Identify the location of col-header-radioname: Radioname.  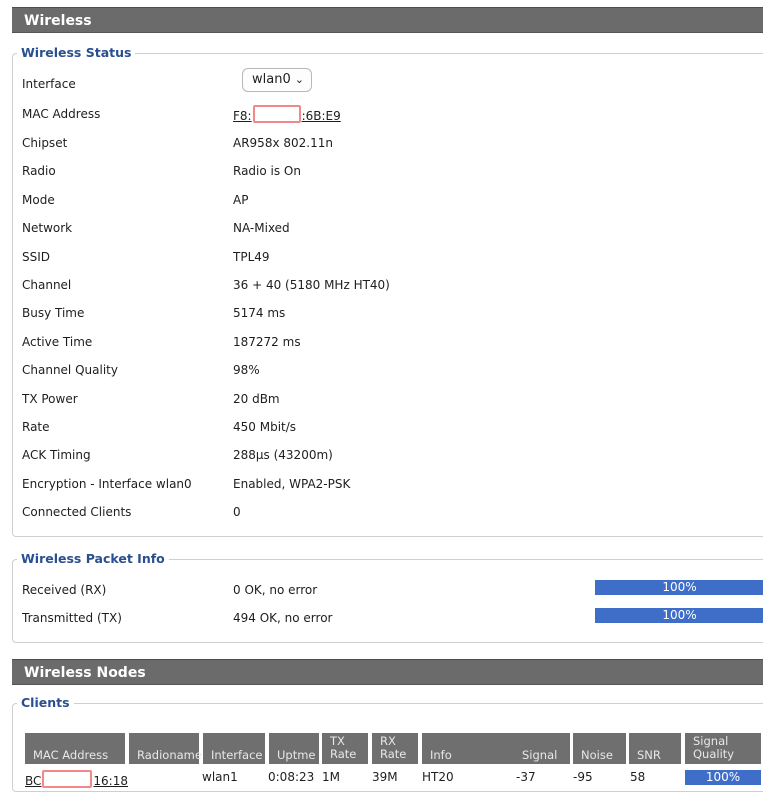
(165, 748).